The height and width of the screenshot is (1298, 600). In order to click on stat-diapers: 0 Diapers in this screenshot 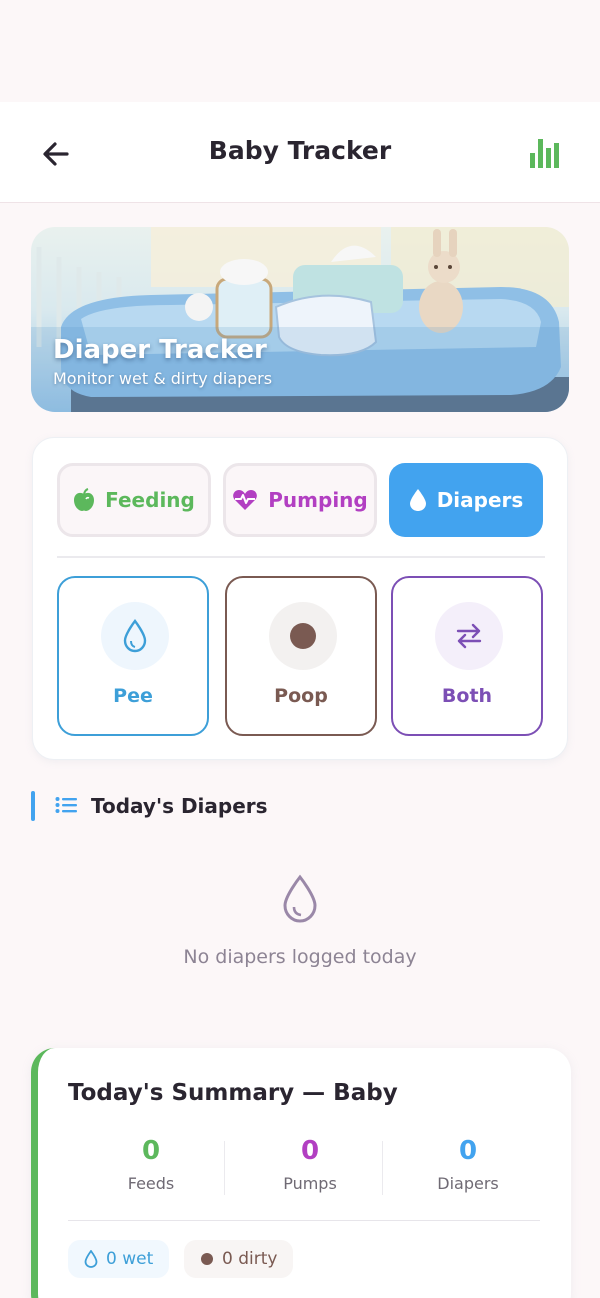, I will do `click(468, 1164)`.